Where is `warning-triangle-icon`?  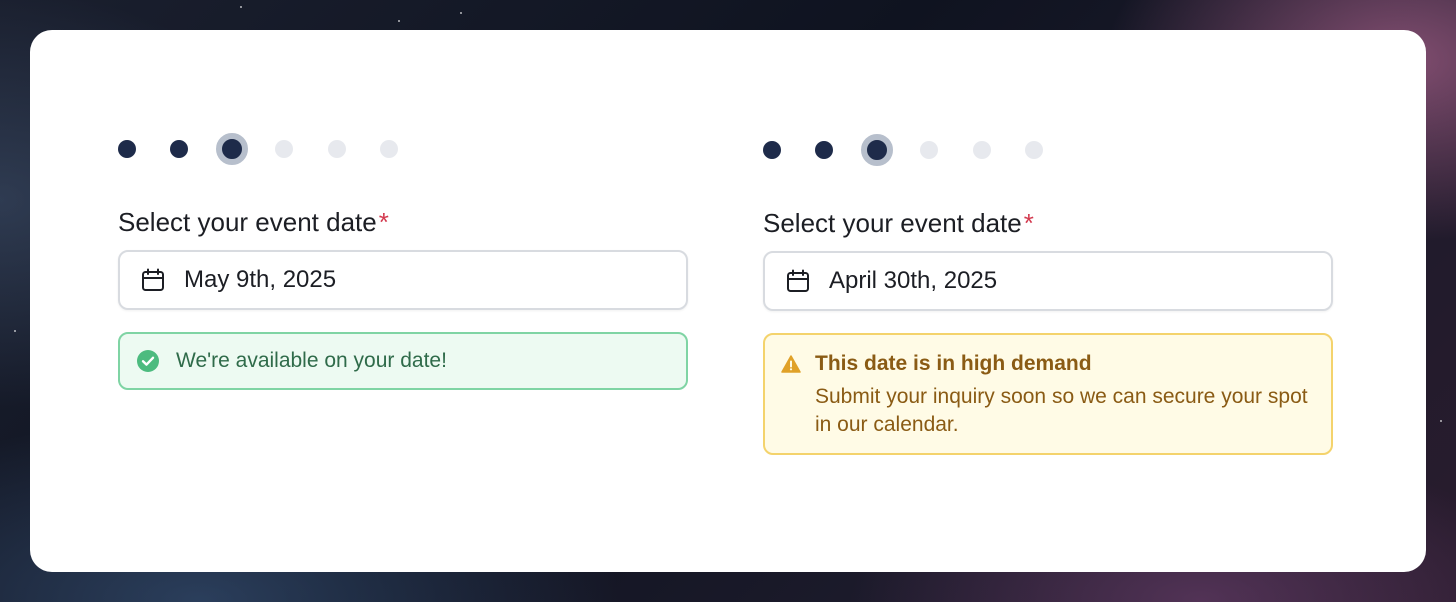
warning-triangle-icon is located at coordinates (791, 364).